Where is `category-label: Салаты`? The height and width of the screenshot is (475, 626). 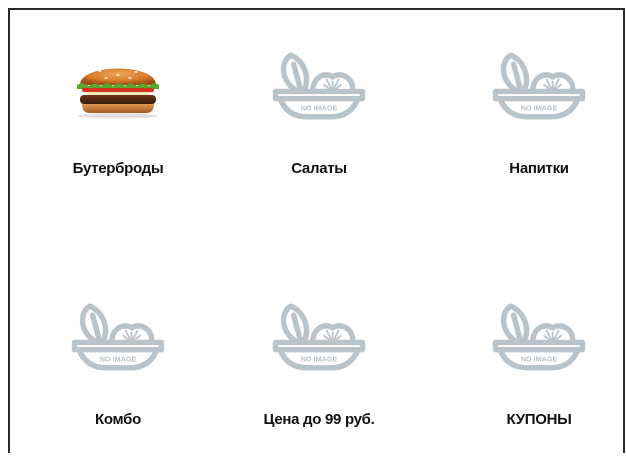
category-label: Салаты is located at coordinates (319, 168).